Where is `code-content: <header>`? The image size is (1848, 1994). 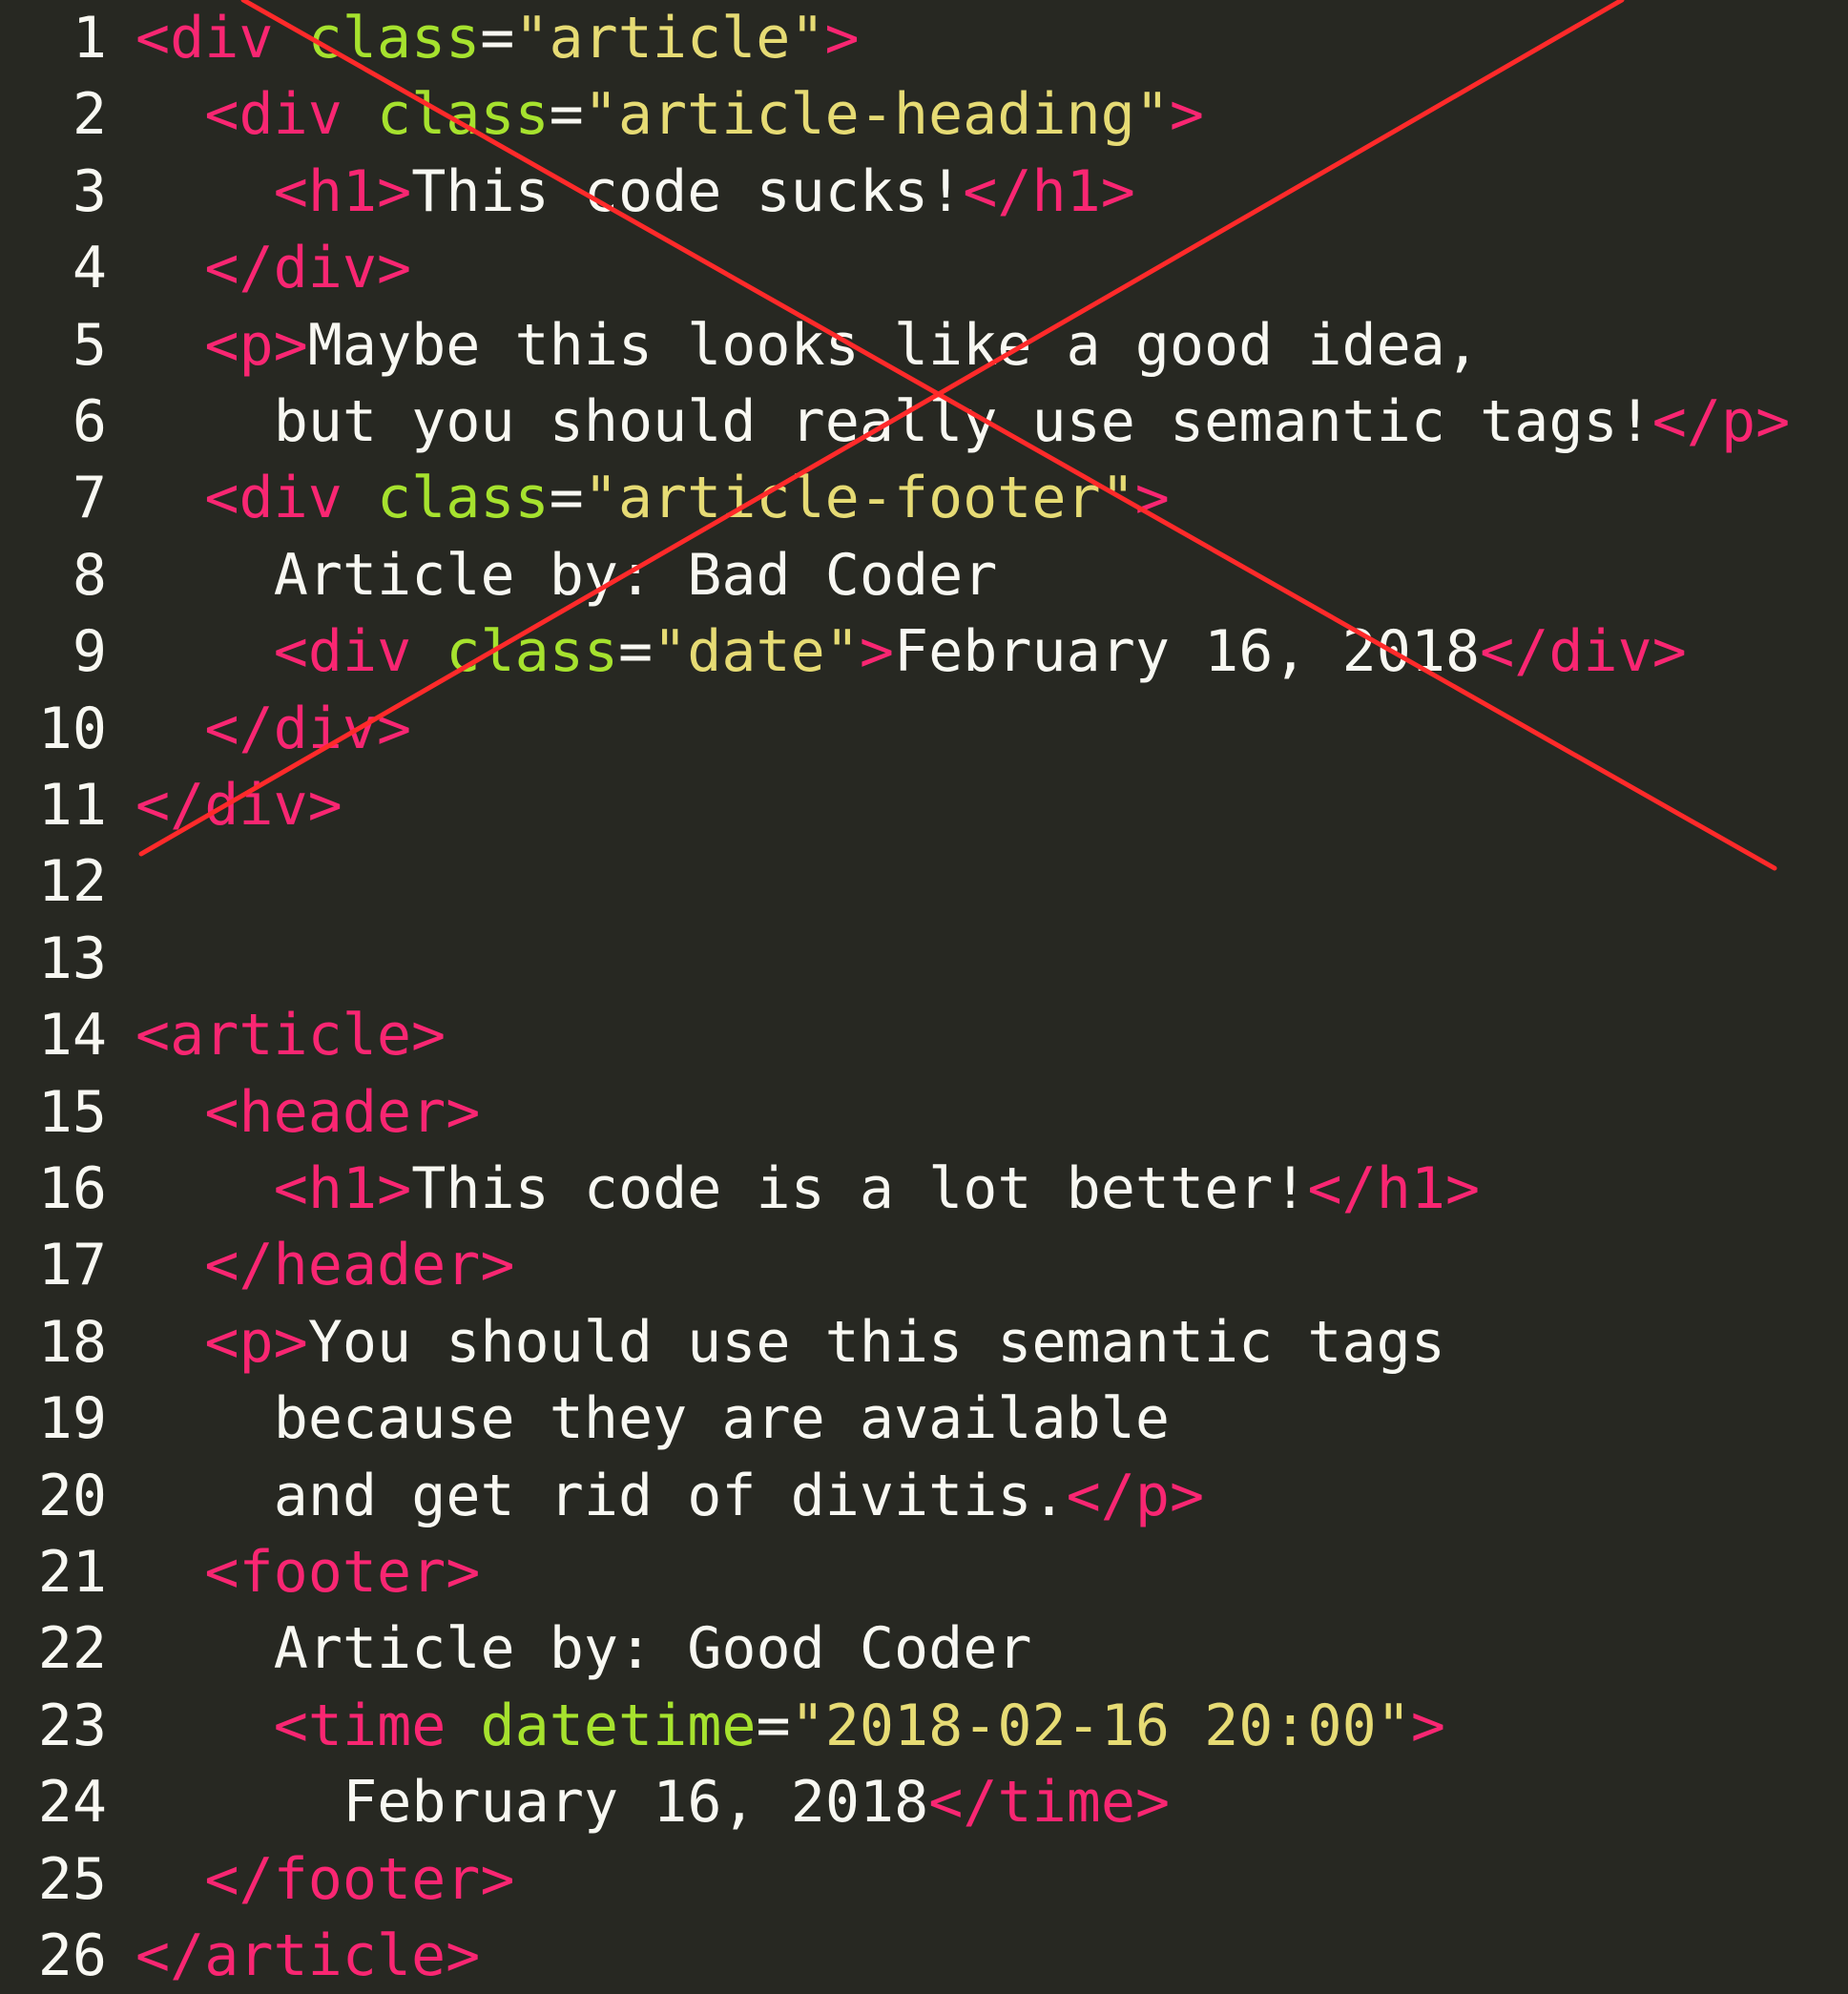 code-content: <header> is located at coordinates (342, 1113).